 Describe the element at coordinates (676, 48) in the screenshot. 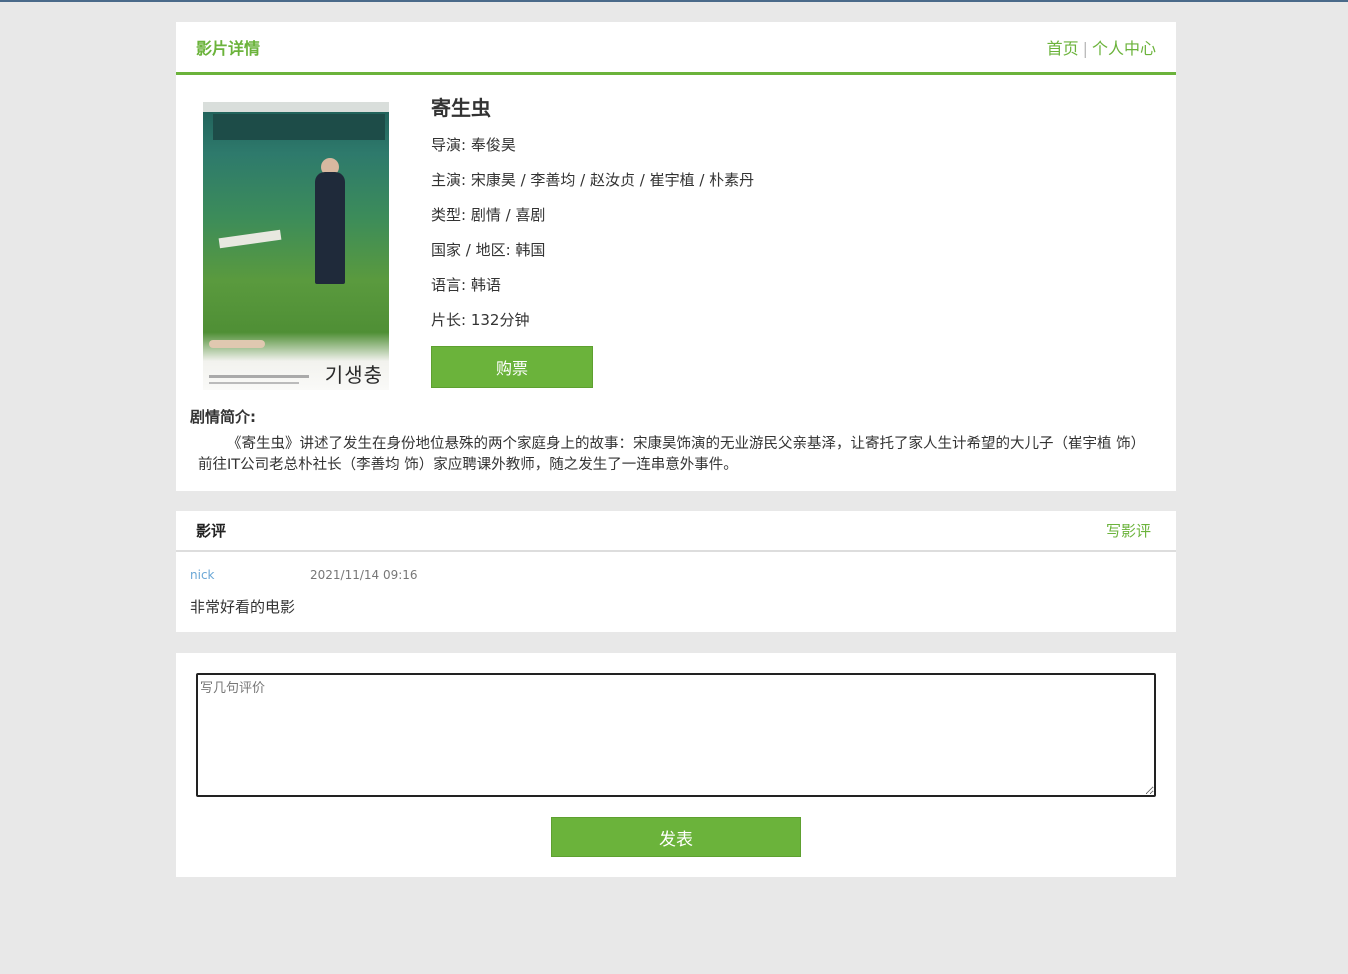

I see `detail-header: 影片详情 首页 | 个人中心` at that location.